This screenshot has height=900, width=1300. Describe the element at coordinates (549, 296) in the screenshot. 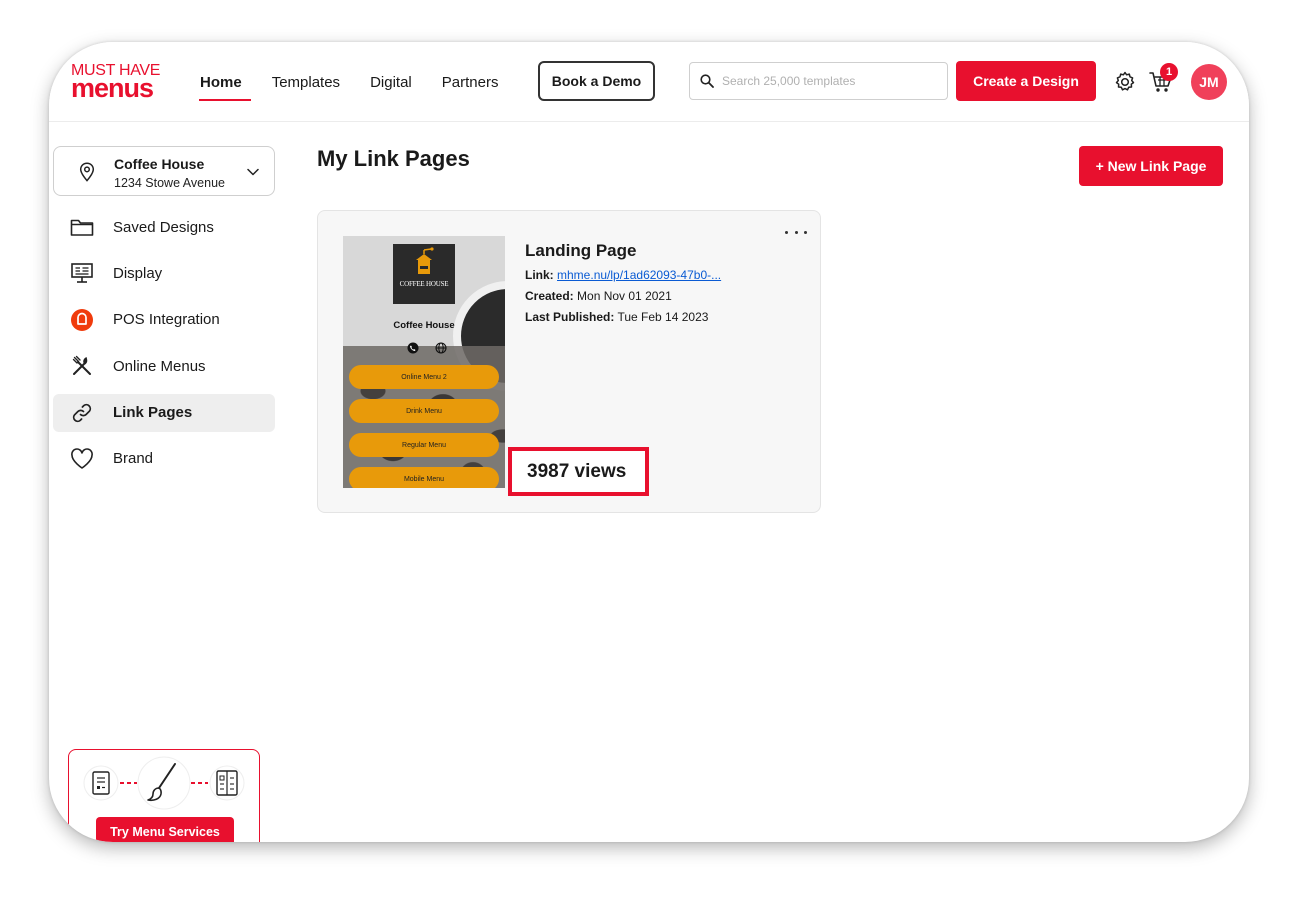

I see `created-label: Created:` at that location.